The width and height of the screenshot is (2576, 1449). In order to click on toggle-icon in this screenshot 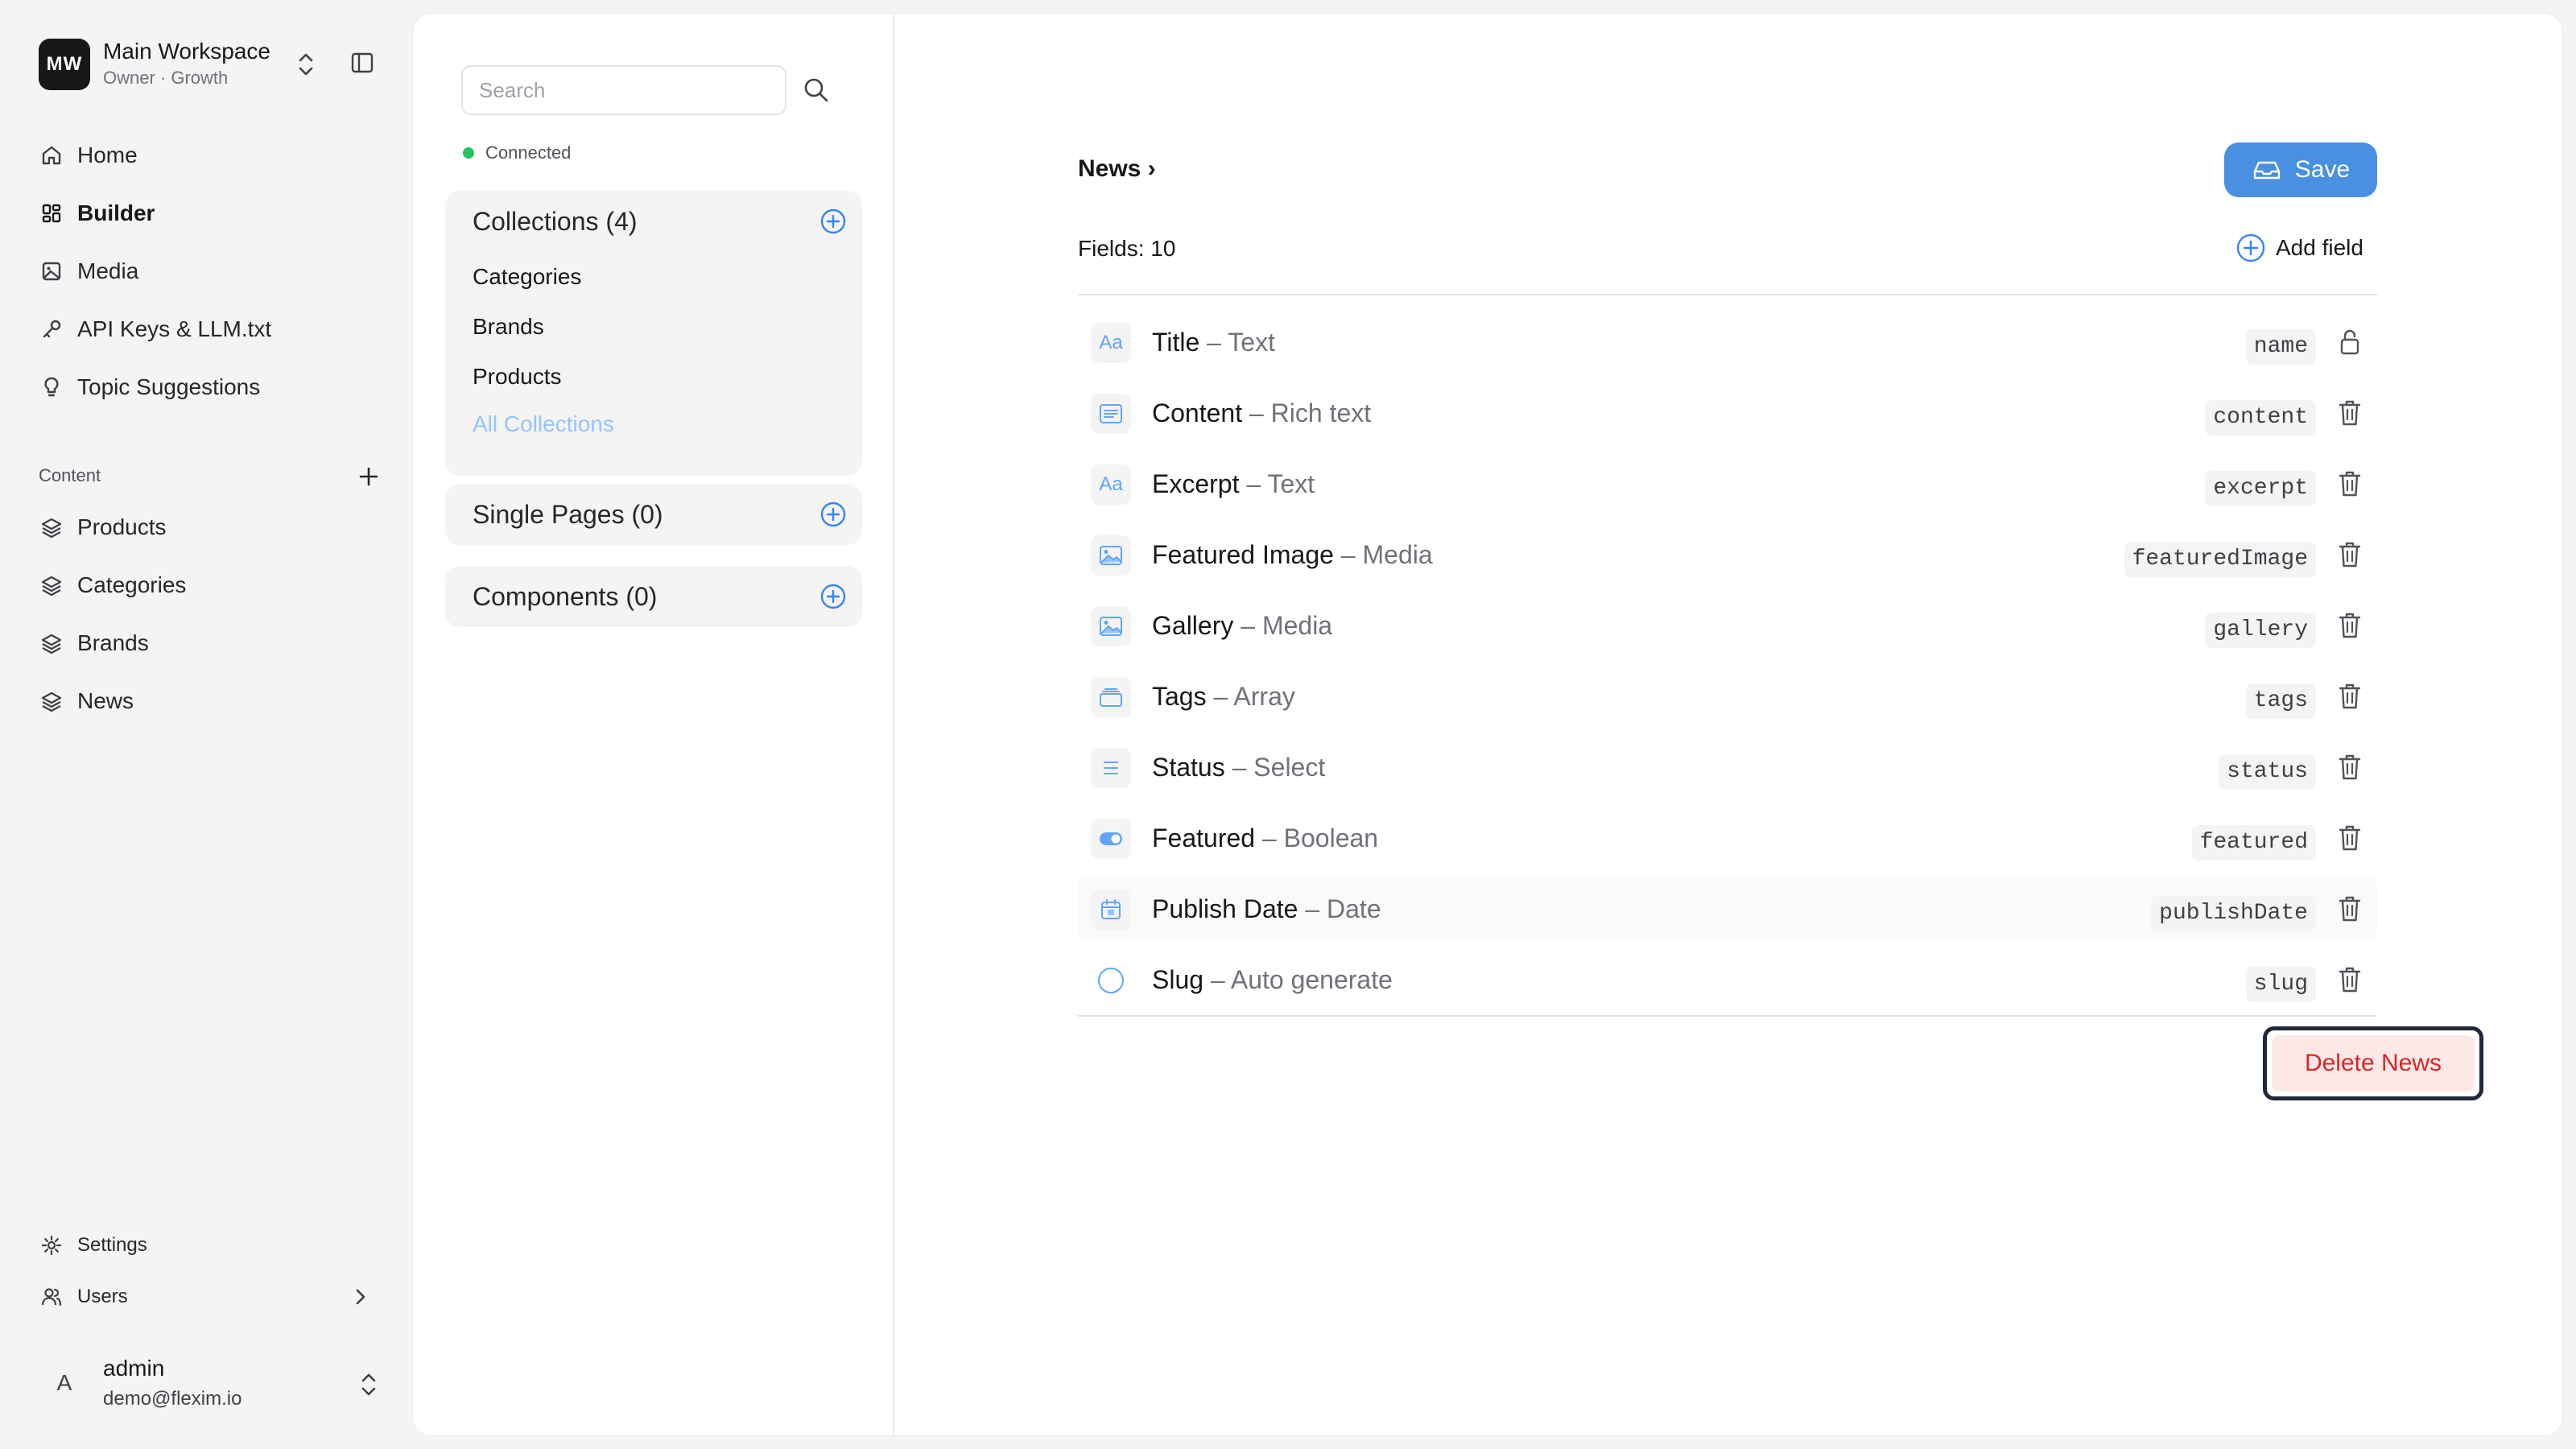, I will do `click(1111, 839)`.